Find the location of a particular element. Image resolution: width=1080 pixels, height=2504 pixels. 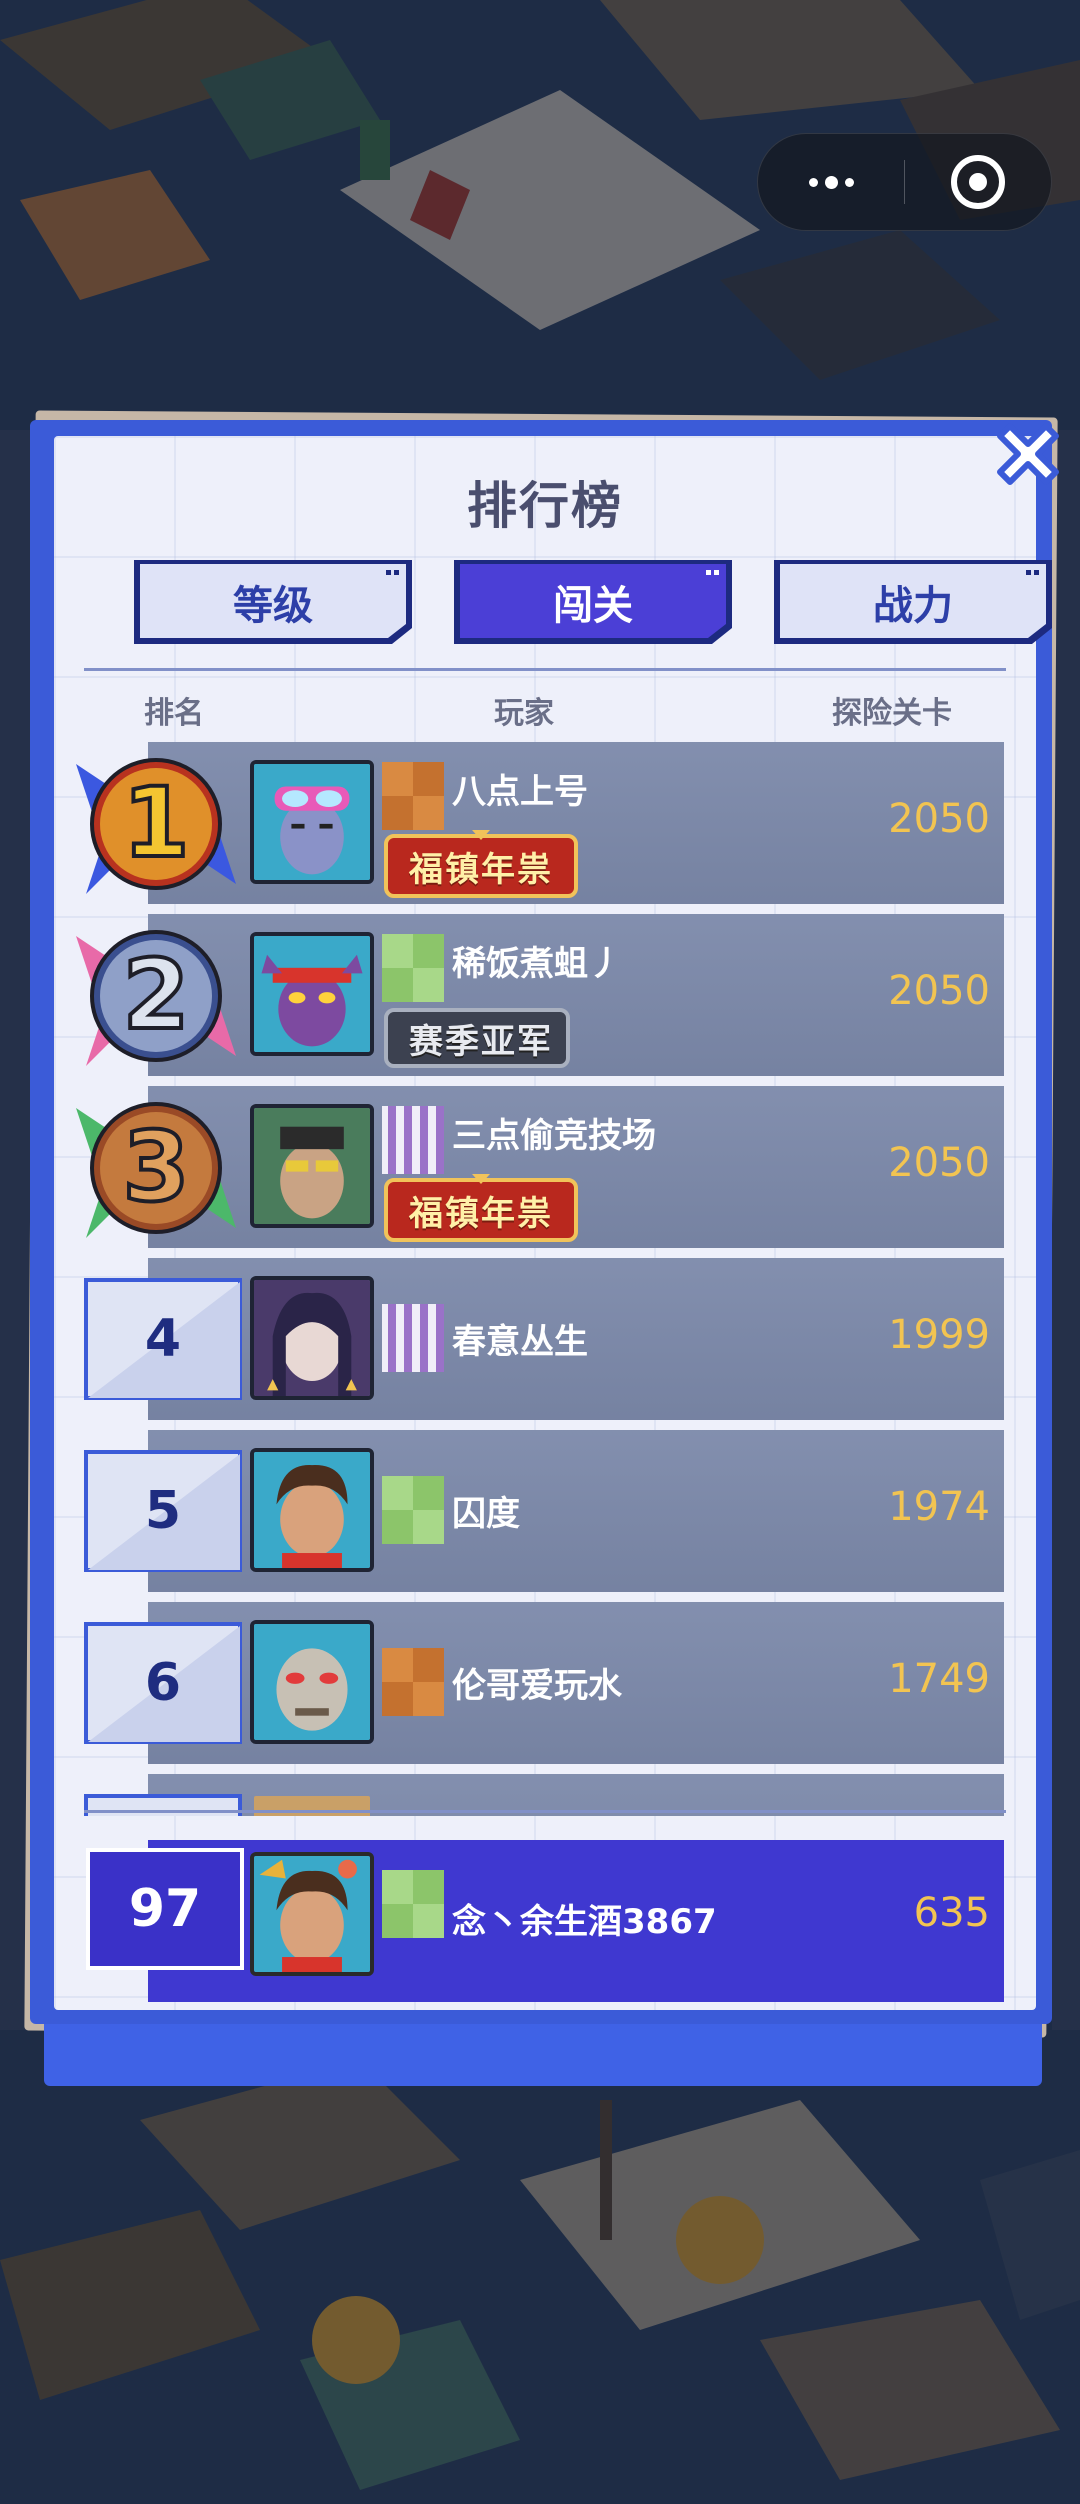

title-badge-text: 赛季亚军 is located at coordinates (481, 1042).